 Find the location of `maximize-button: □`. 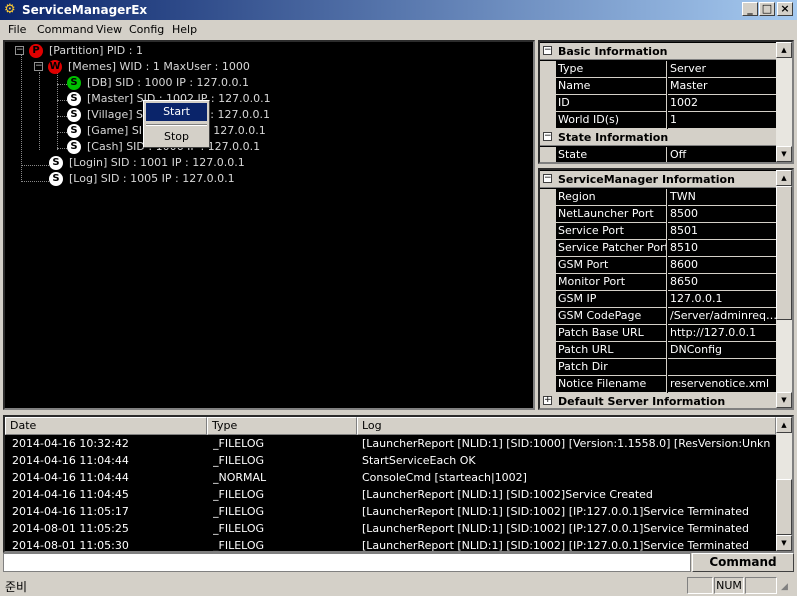

maximize-button: □ is located at coordinates (767, 9).